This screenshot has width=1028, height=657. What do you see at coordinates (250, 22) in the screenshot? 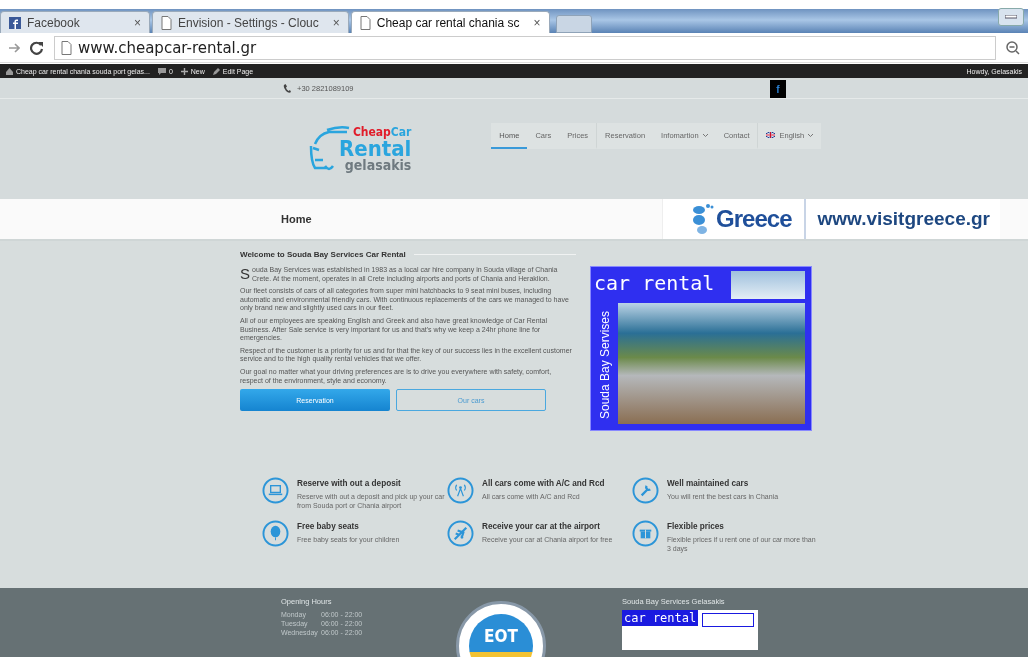
I see `browser-tab: Envision - Settings - Clouc ×` at bounding box center [250, 22].